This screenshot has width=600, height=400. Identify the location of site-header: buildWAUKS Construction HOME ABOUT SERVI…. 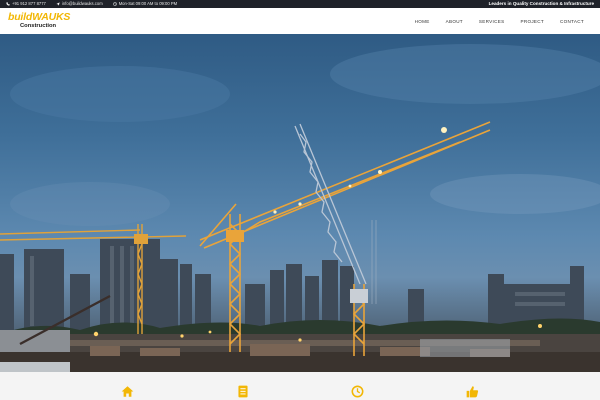
(300, 21).